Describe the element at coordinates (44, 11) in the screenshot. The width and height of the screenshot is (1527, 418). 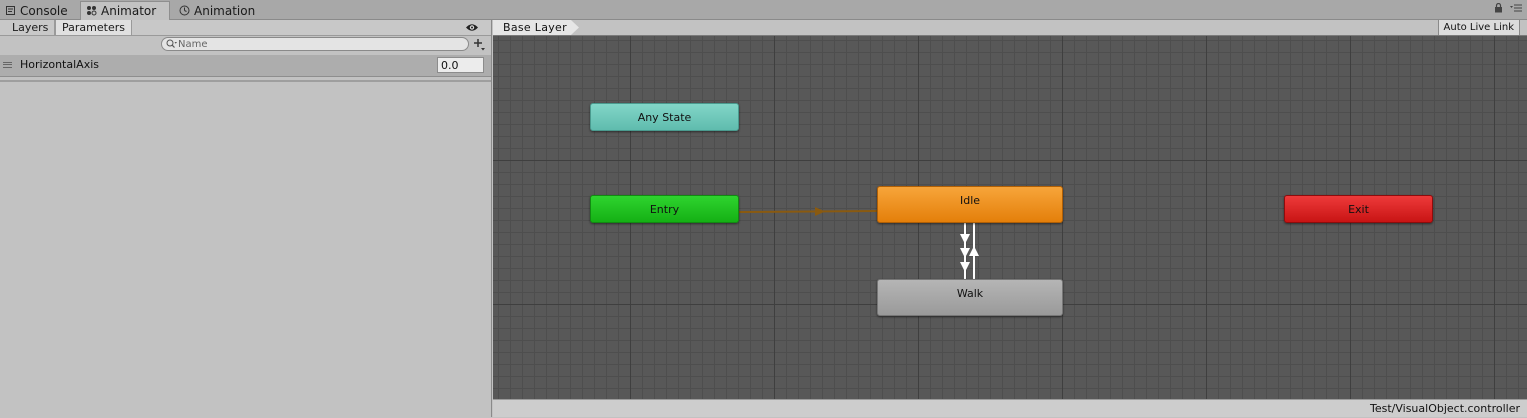
I see `tab-console-label: Console` at that location.